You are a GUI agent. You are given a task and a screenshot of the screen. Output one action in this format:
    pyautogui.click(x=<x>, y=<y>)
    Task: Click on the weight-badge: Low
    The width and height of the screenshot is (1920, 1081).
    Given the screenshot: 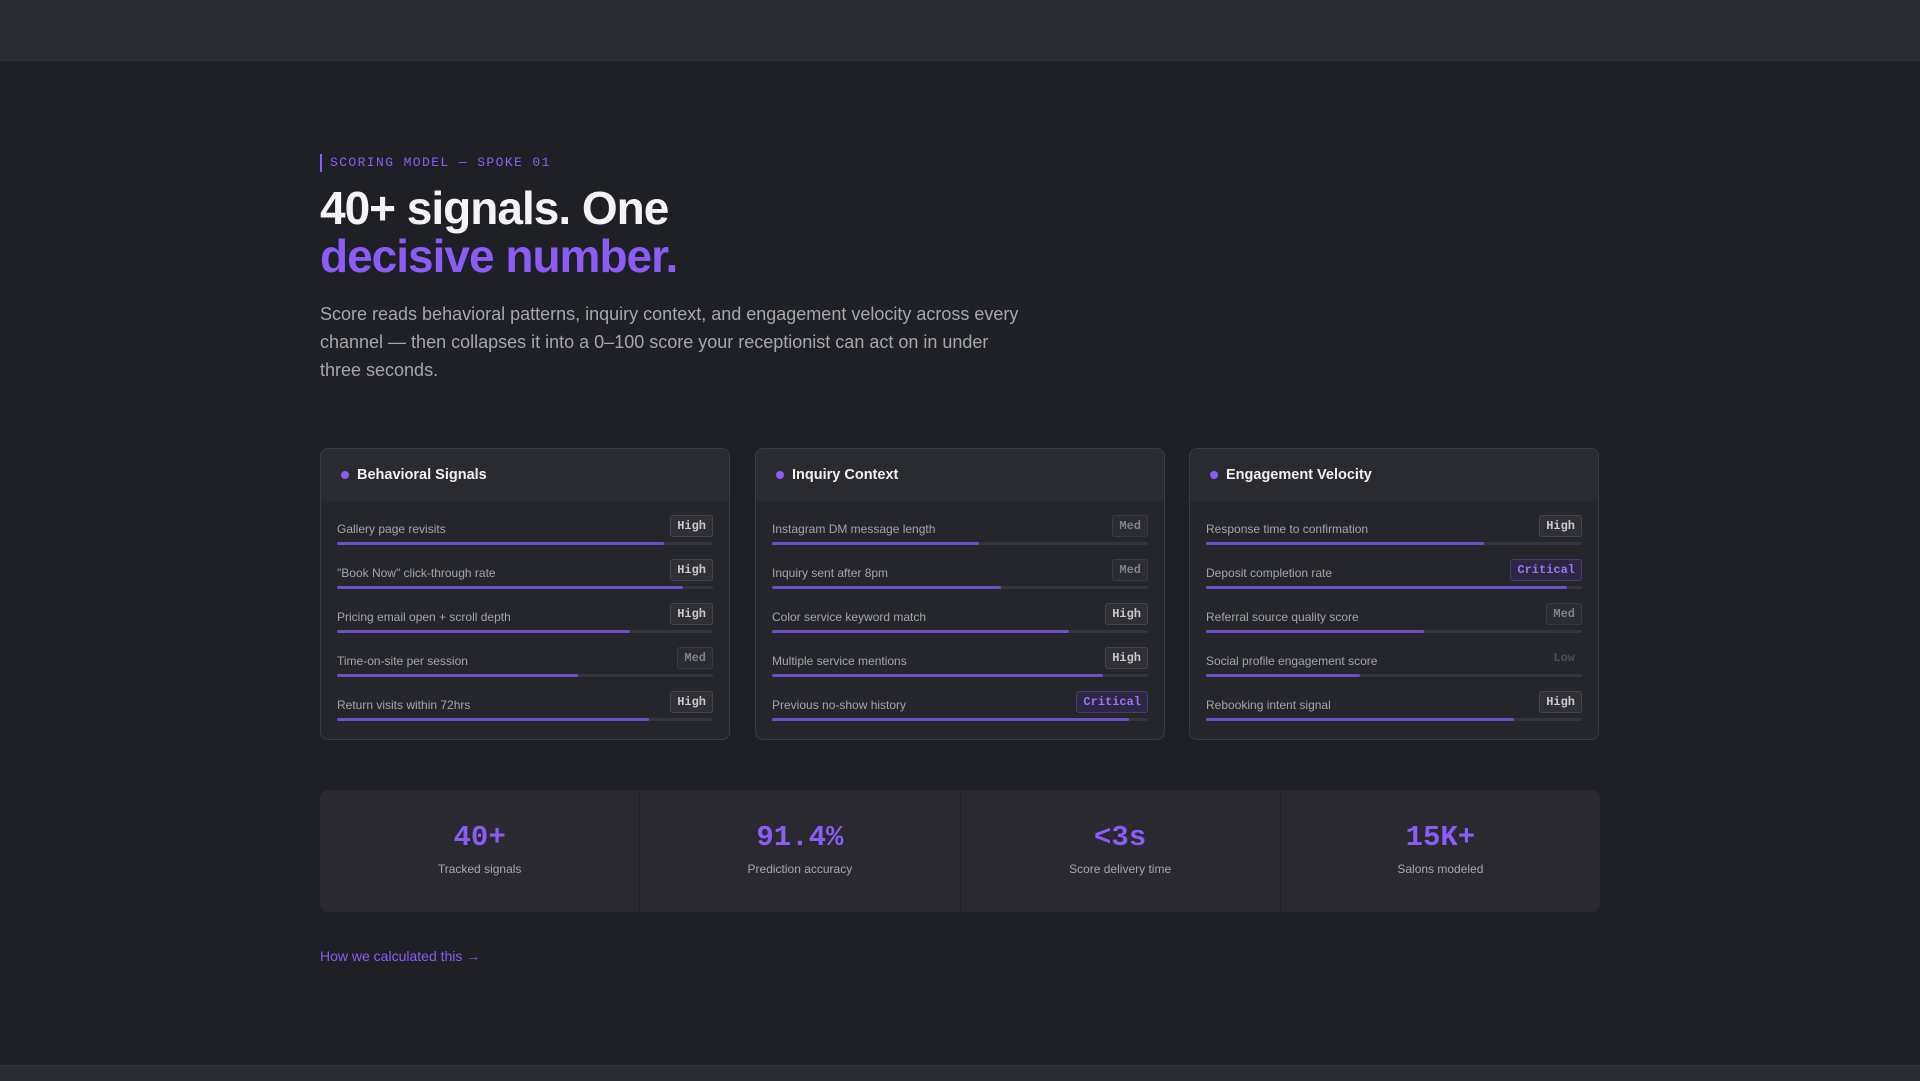 What is the action you would take?
    pyautogui.click(x=1564, y=658)
    